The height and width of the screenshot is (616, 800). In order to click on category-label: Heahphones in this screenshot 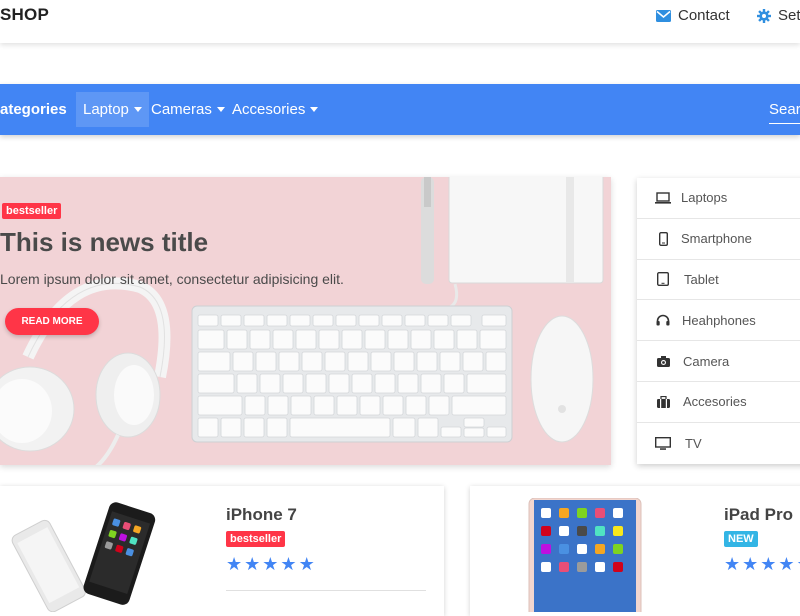, I will do `click(719, 320)`.